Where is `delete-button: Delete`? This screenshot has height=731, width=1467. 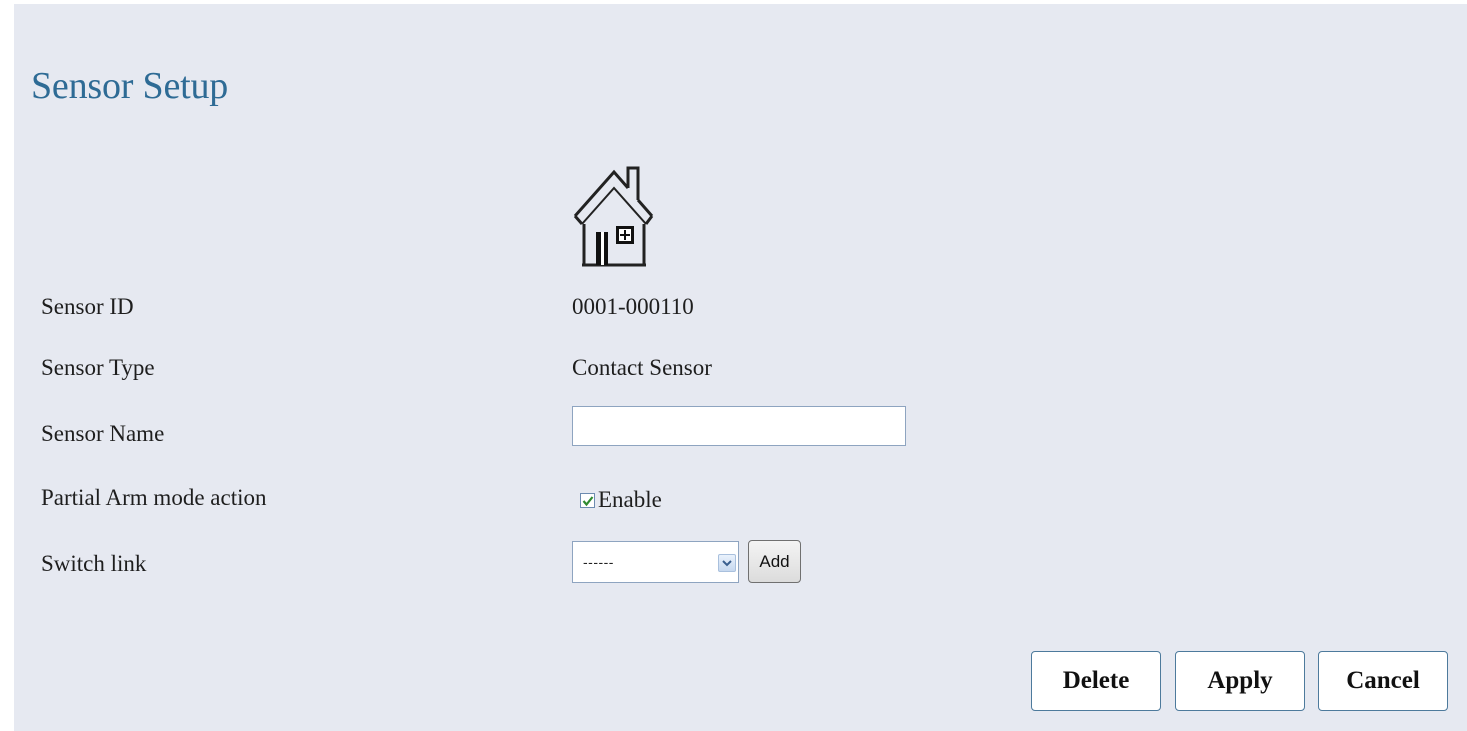
delete-button: Delete is located at coordinates (1096, 681).